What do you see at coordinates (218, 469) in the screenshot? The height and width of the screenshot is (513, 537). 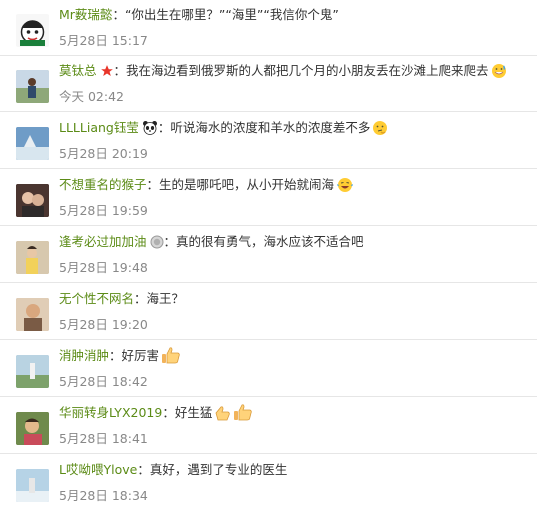 I see `comment-text: 真好，遇到了专业的医生` at bounding box center [218, 469].